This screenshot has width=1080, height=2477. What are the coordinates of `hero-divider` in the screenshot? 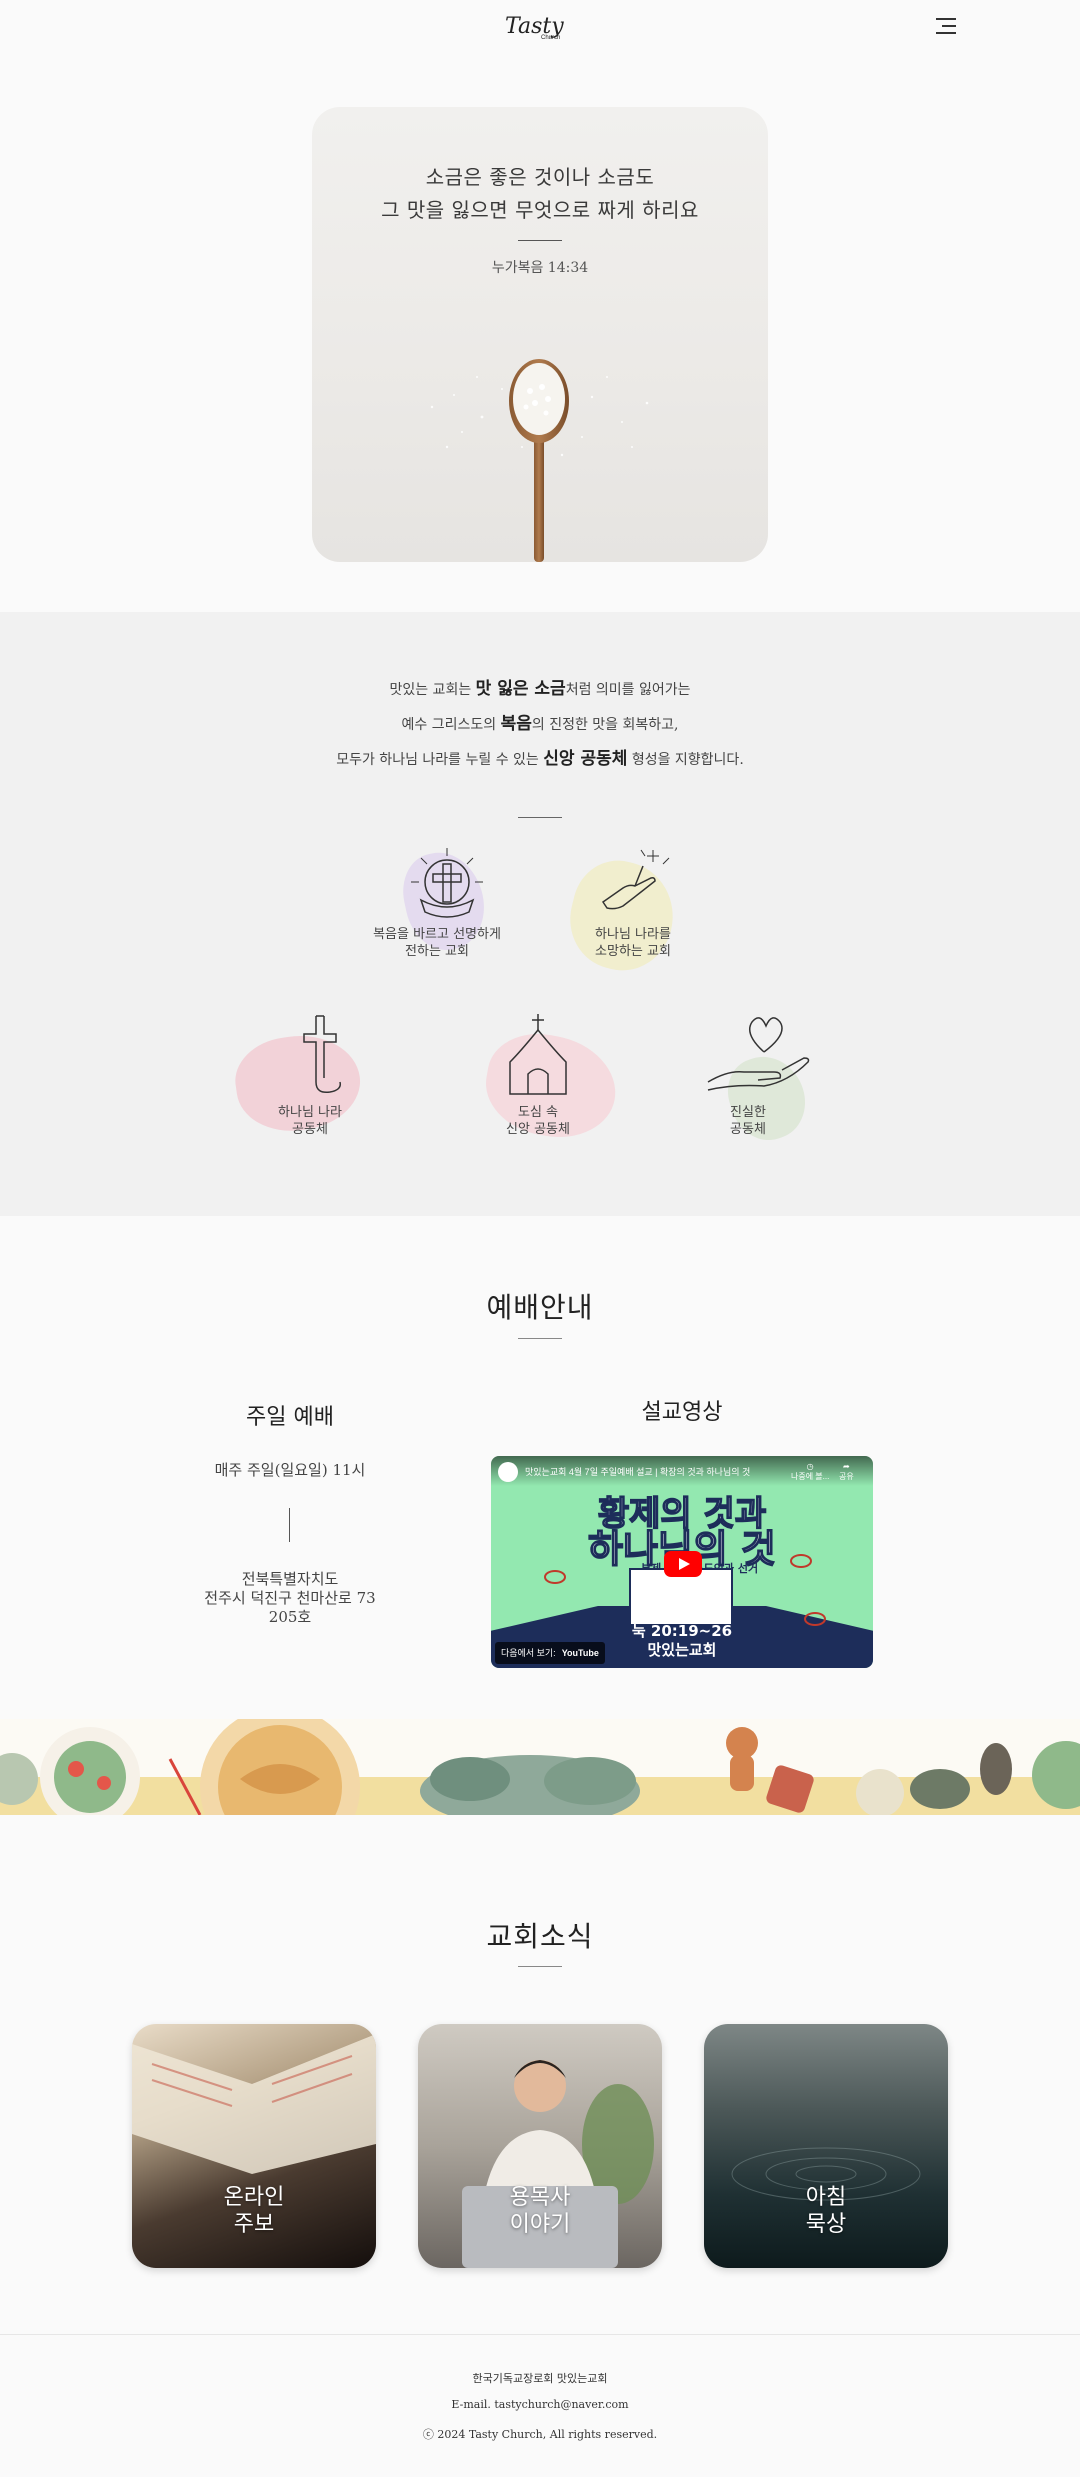 It's located at (540, 240).